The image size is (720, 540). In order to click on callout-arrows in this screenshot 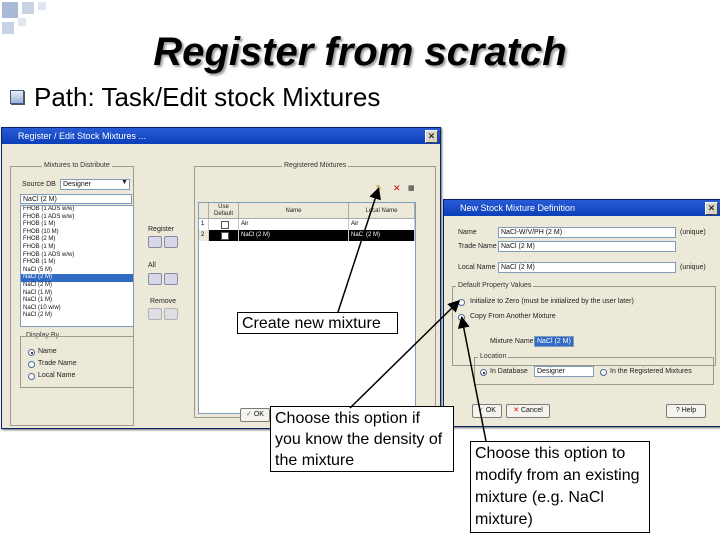, I will do `click(412, 314)`.